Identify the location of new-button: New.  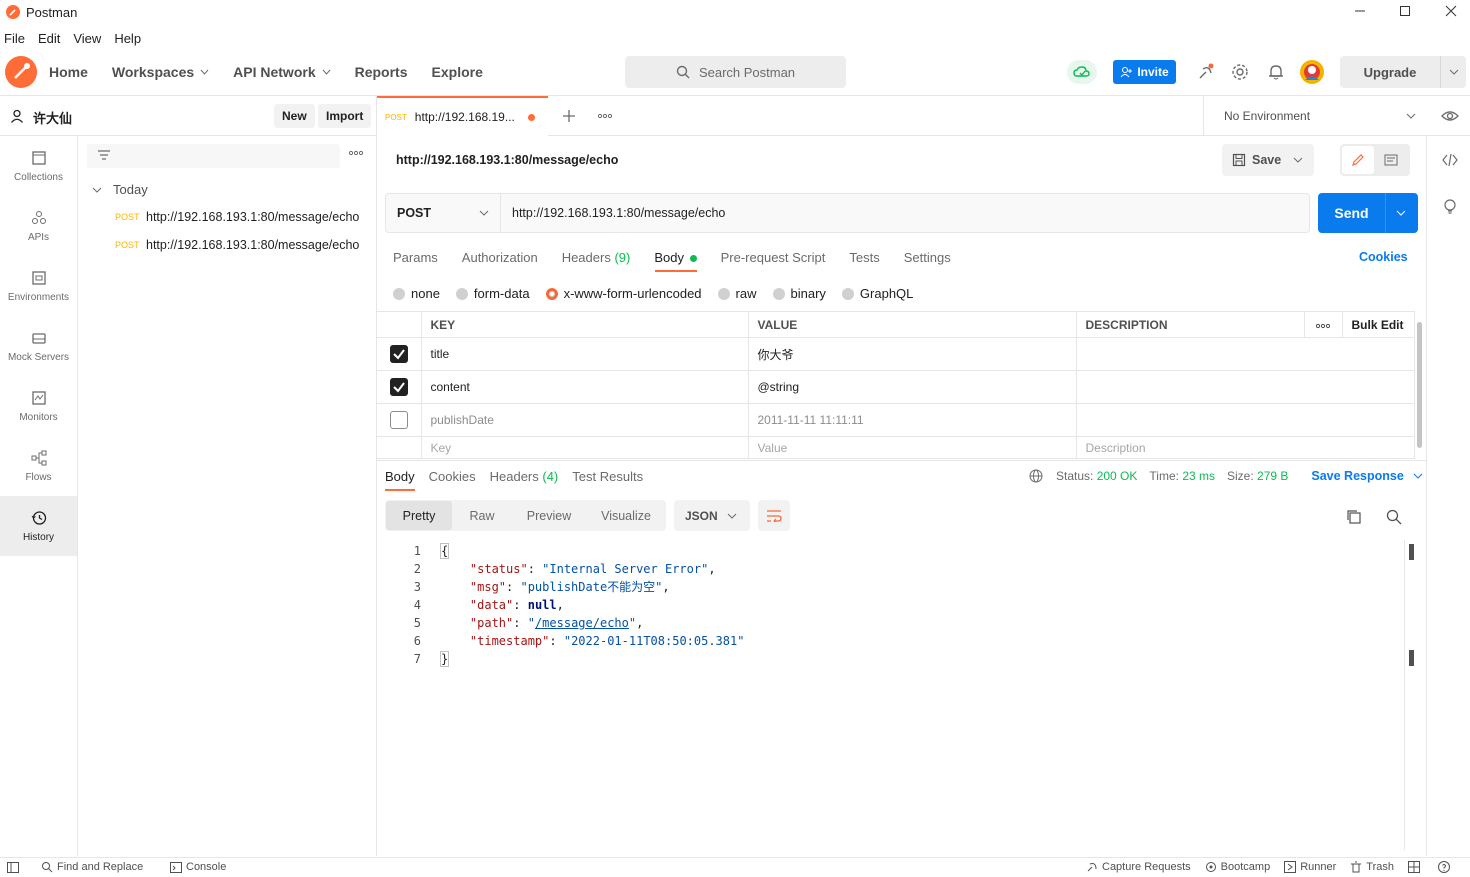
(294, 116).